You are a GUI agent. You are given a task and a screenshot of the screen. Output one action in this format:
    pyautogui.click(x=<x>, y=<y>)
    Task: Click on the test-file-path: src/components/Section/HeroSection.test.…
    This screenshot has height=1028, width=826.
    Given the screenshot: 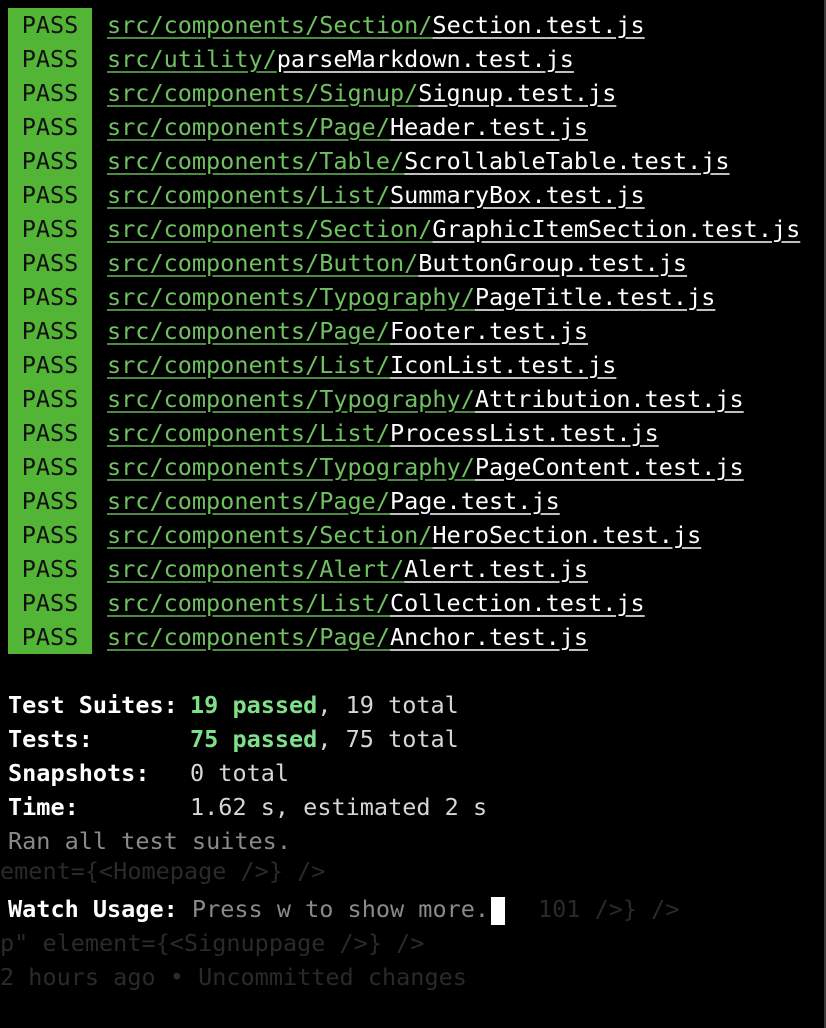 What is the action you would take?
    pyautogui.click(x=404, y=535)
    